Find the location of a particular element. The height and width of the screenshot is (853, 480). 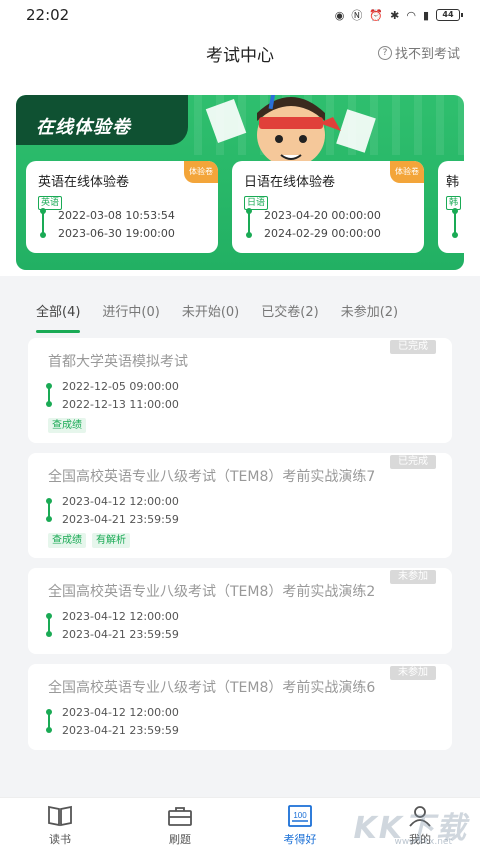

exam-title: 全国高校英语专业八级考试（TEM8）考前实战演练2 is located at coordinates (212, 592).